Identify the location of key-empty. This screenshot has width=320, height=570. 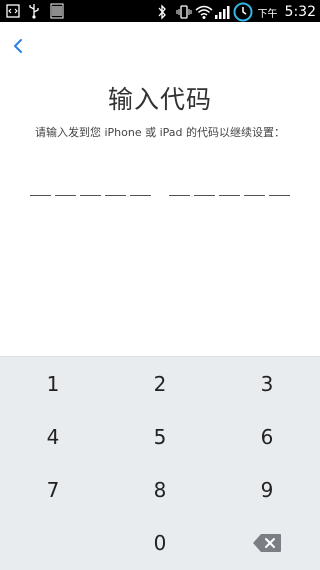
(53, 542).